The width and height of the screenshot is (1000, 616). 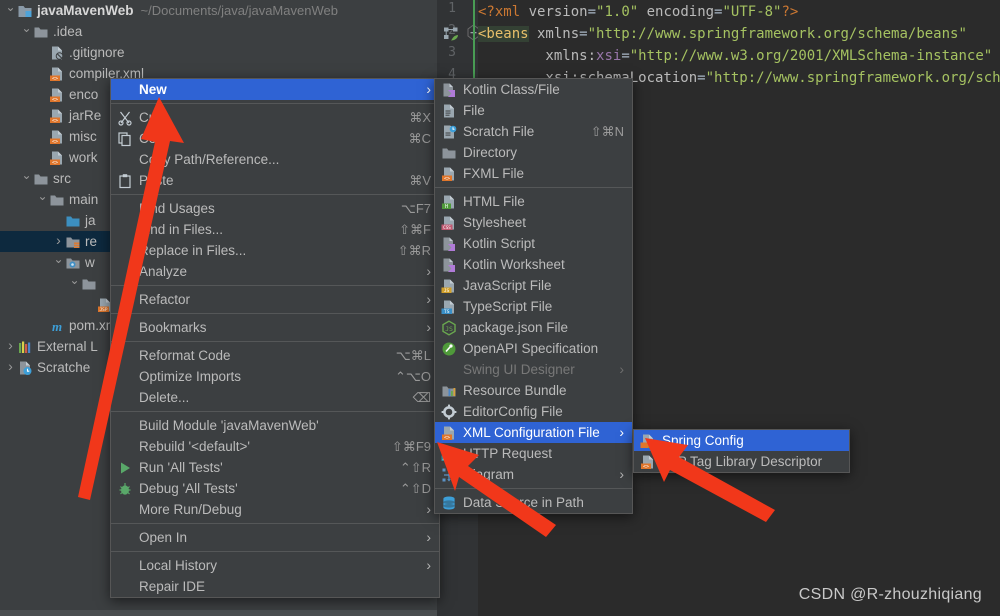 I want to click on menu-item: Find Usages ⌥F7, so click(x=275, y=208).